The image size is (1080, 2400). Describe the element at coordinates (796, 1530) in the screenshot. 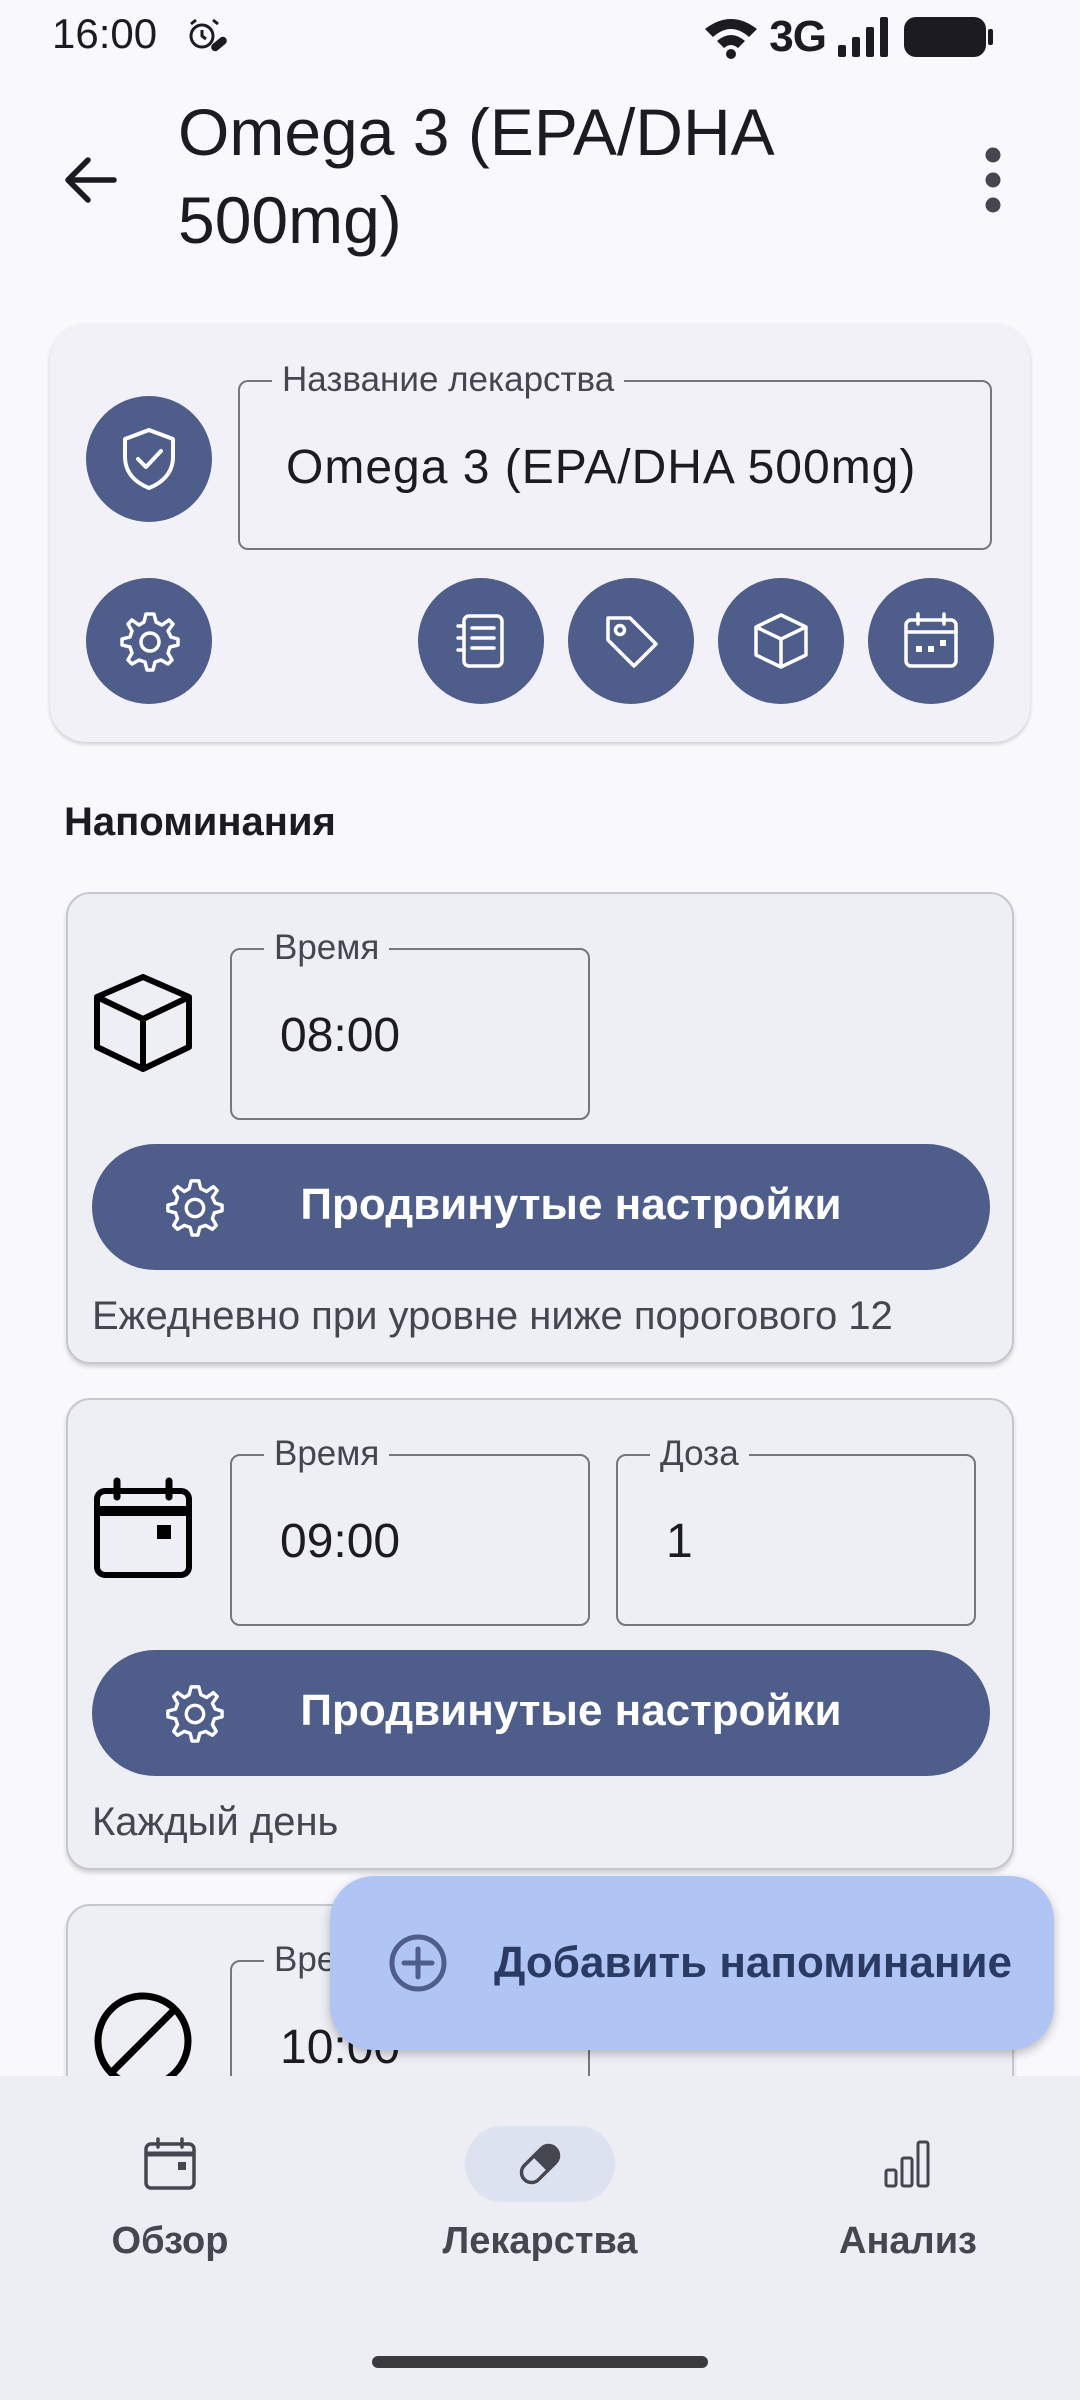

I see `reminder-dose-field: Доза 1` at that location.